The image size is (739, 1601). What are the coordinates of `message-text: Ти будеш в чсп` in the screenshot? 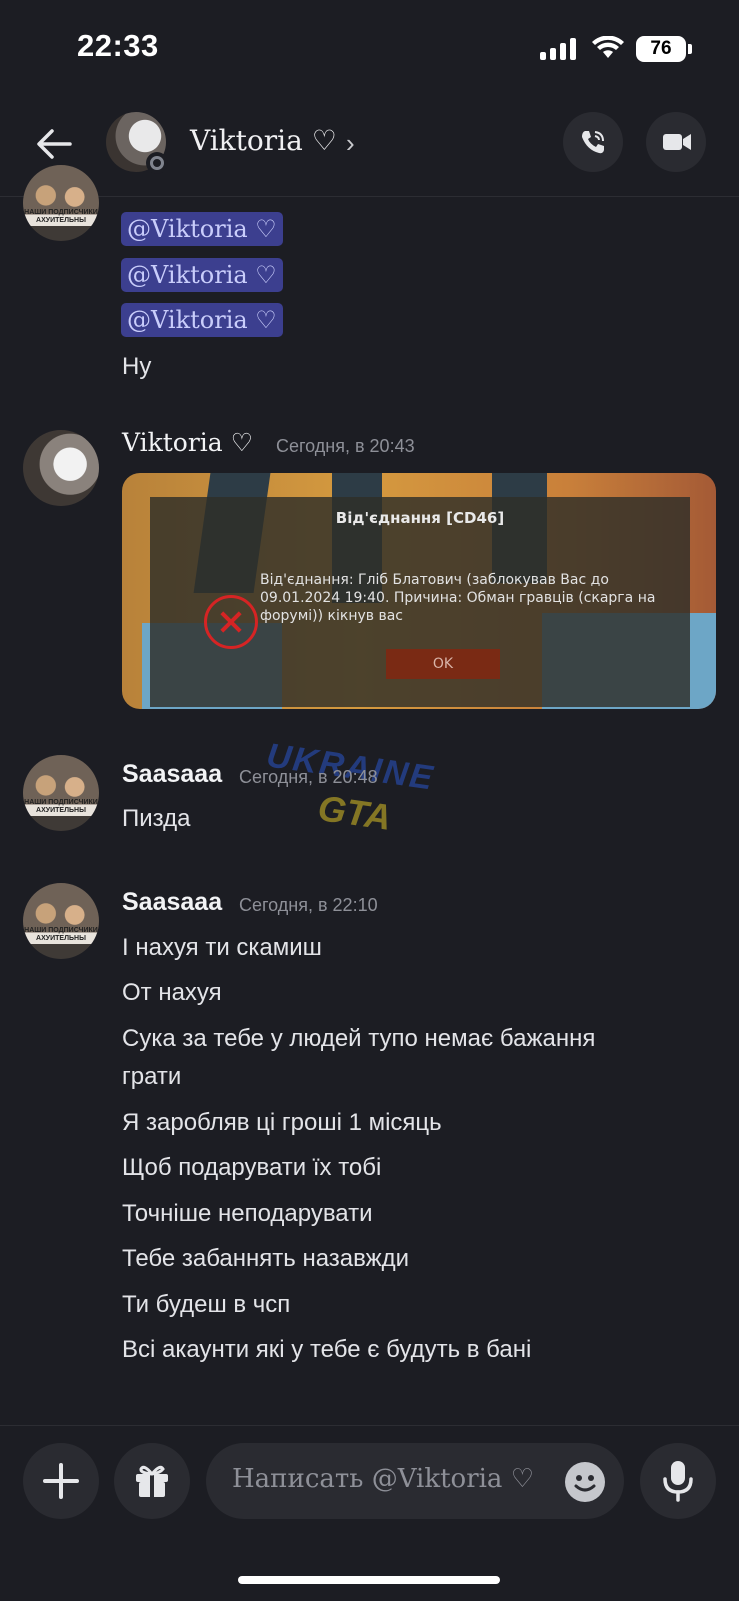 It's located at (206, 1304).